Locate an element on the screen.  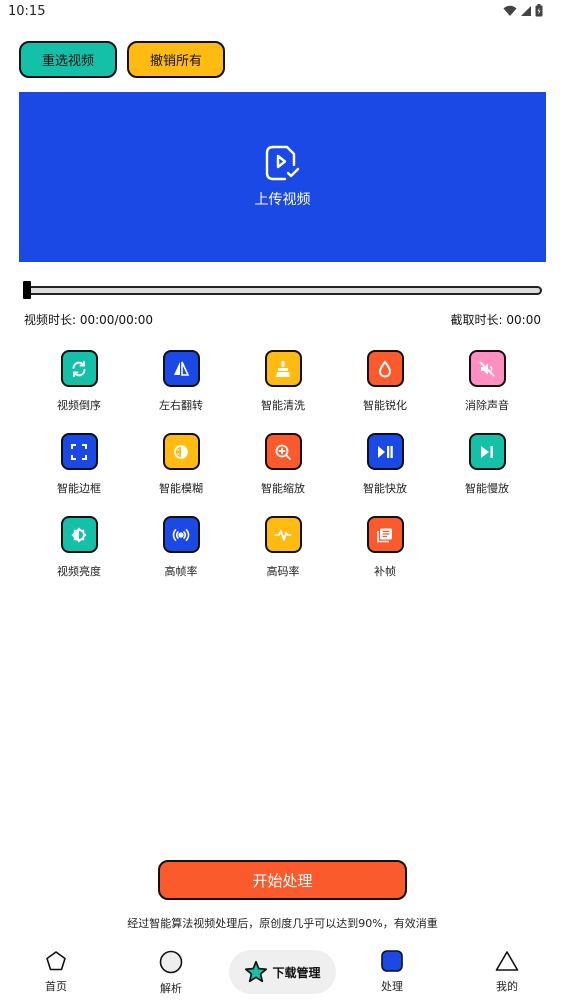
tool-smart-zoom: 智能缩放 is located at coordinates (283, 464).